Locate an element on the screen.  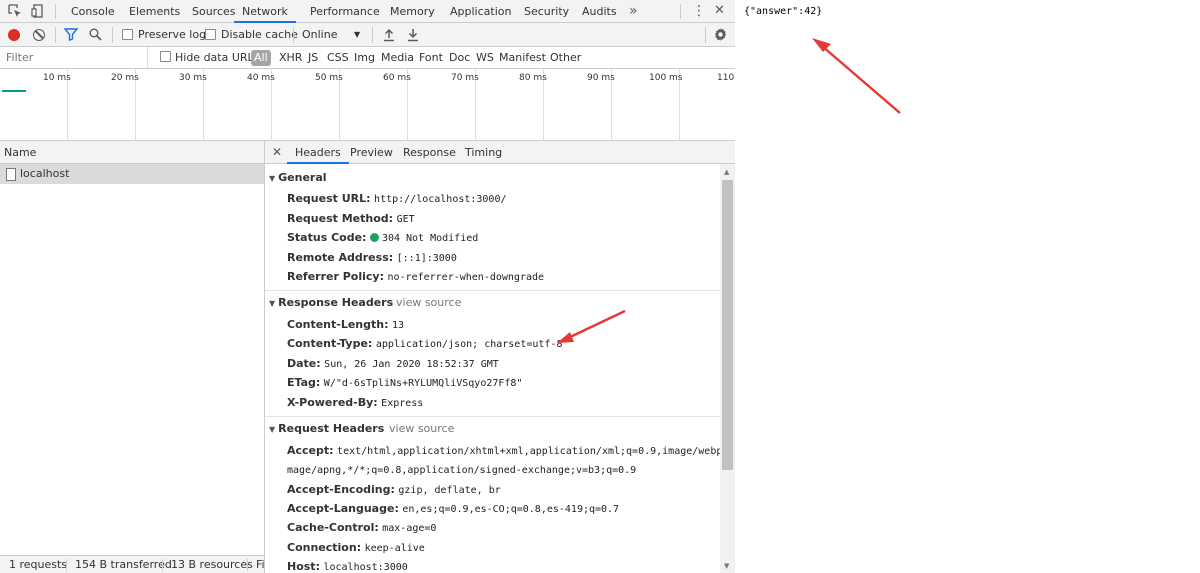
gear-icon is located at coordinates (720, 36).